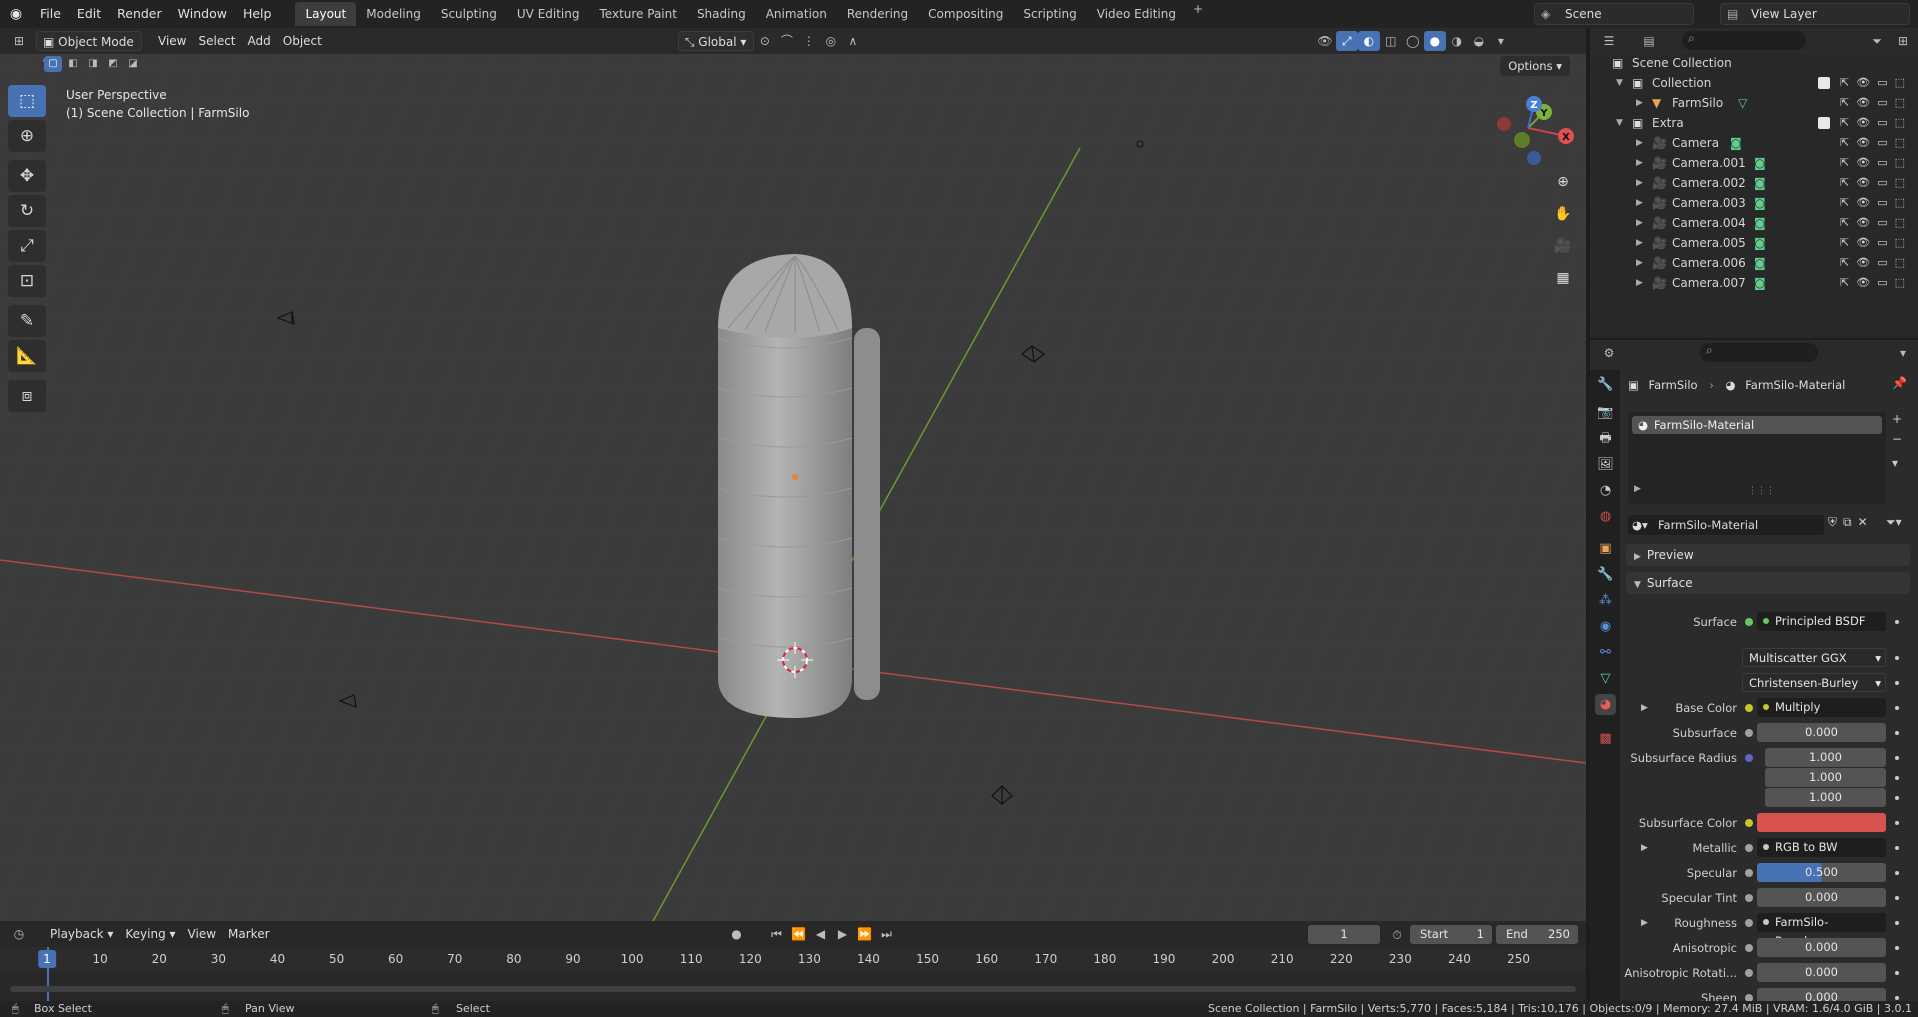  Describe the element at coordinates (1821, 930) in the screenshot. I see `roughness-field: FarmSilo-Roughness.png` at that location.